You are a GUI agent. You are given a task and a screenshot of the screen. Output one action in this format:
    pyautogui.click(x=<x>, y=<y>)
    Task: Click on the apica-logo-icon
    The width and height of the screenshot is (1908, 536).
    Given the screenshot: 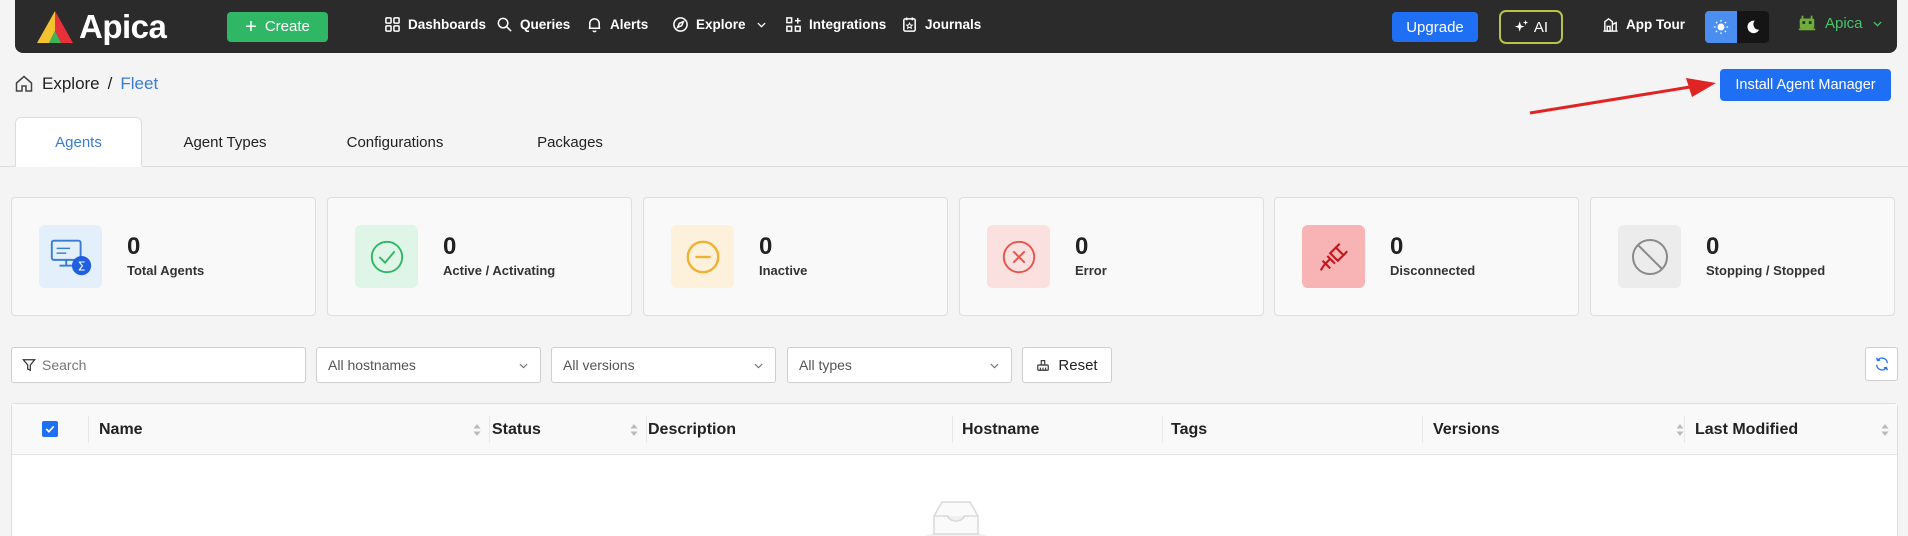 What is the action you would take?
    pyautogui.click(x=55, y=26)
    